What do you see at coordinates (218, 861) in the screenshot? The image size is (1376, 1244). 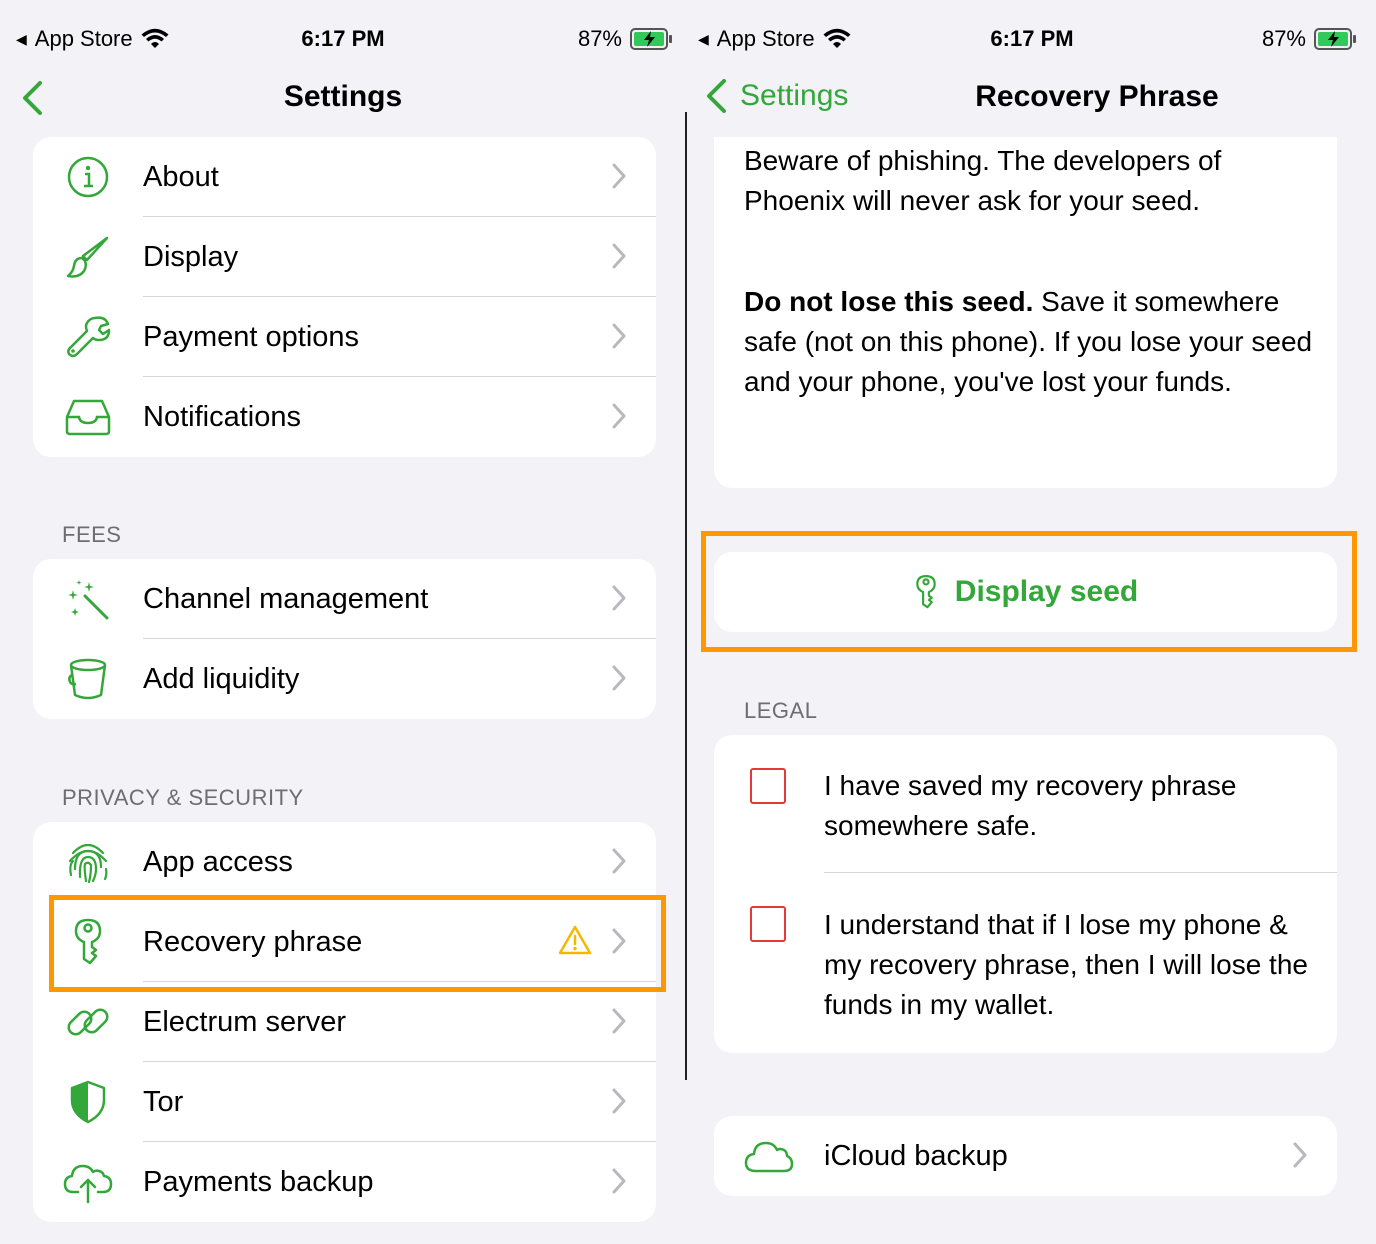 I see `row-label: App access` at bounding box center [218, 861].